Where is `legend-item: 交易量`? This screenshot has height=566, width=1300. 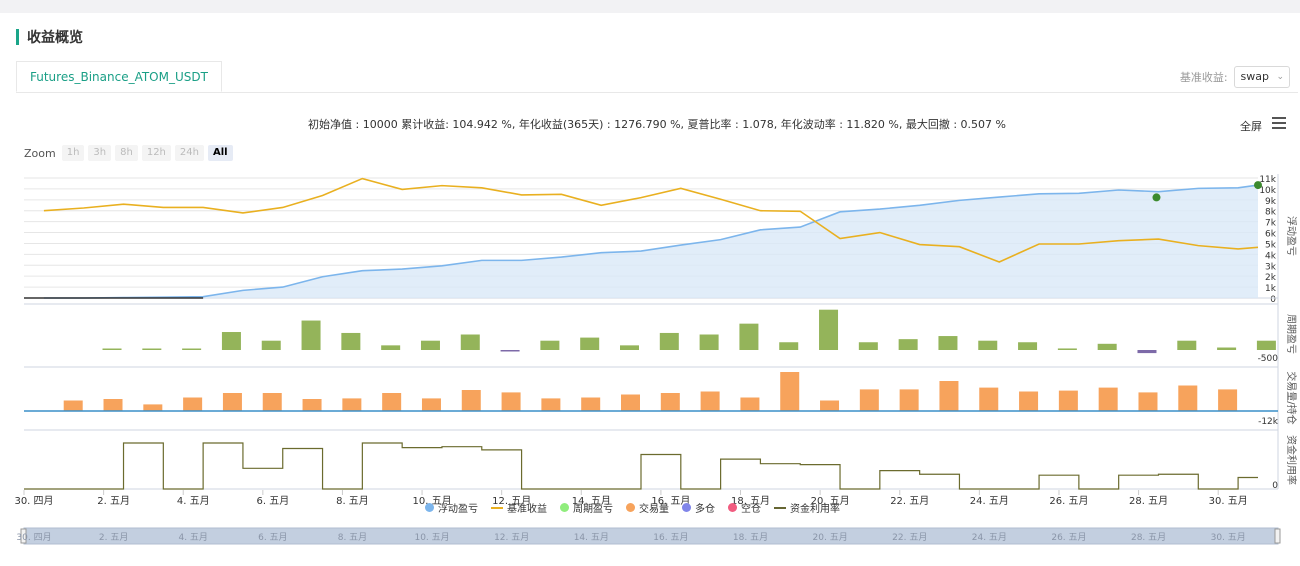 legend-item: 交易量 is located at coordinates (647, 507).